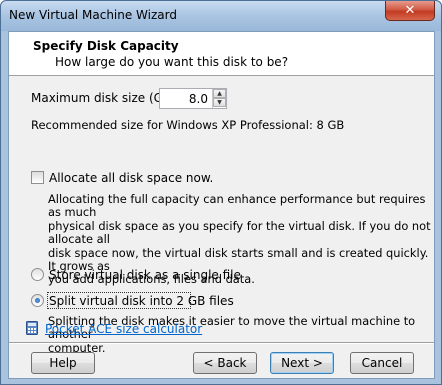 This screenshot has height=385, width=442. I want to click on footer-divider, so click(221, 343).